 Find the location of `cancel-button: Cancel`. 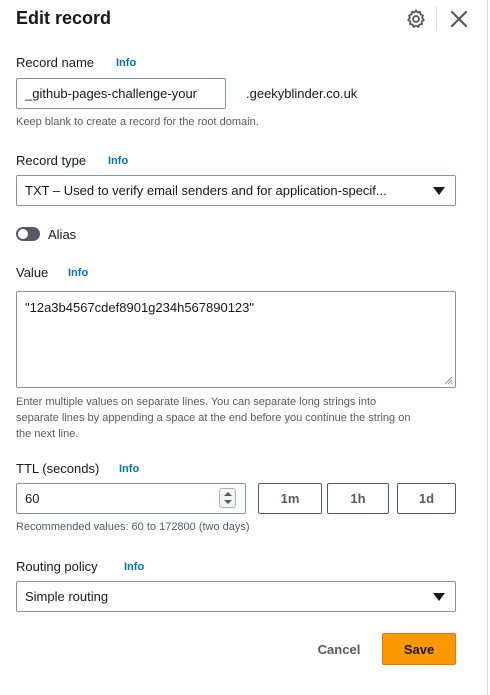

cancel-button: Cancel is located at coordinates (339, 649).